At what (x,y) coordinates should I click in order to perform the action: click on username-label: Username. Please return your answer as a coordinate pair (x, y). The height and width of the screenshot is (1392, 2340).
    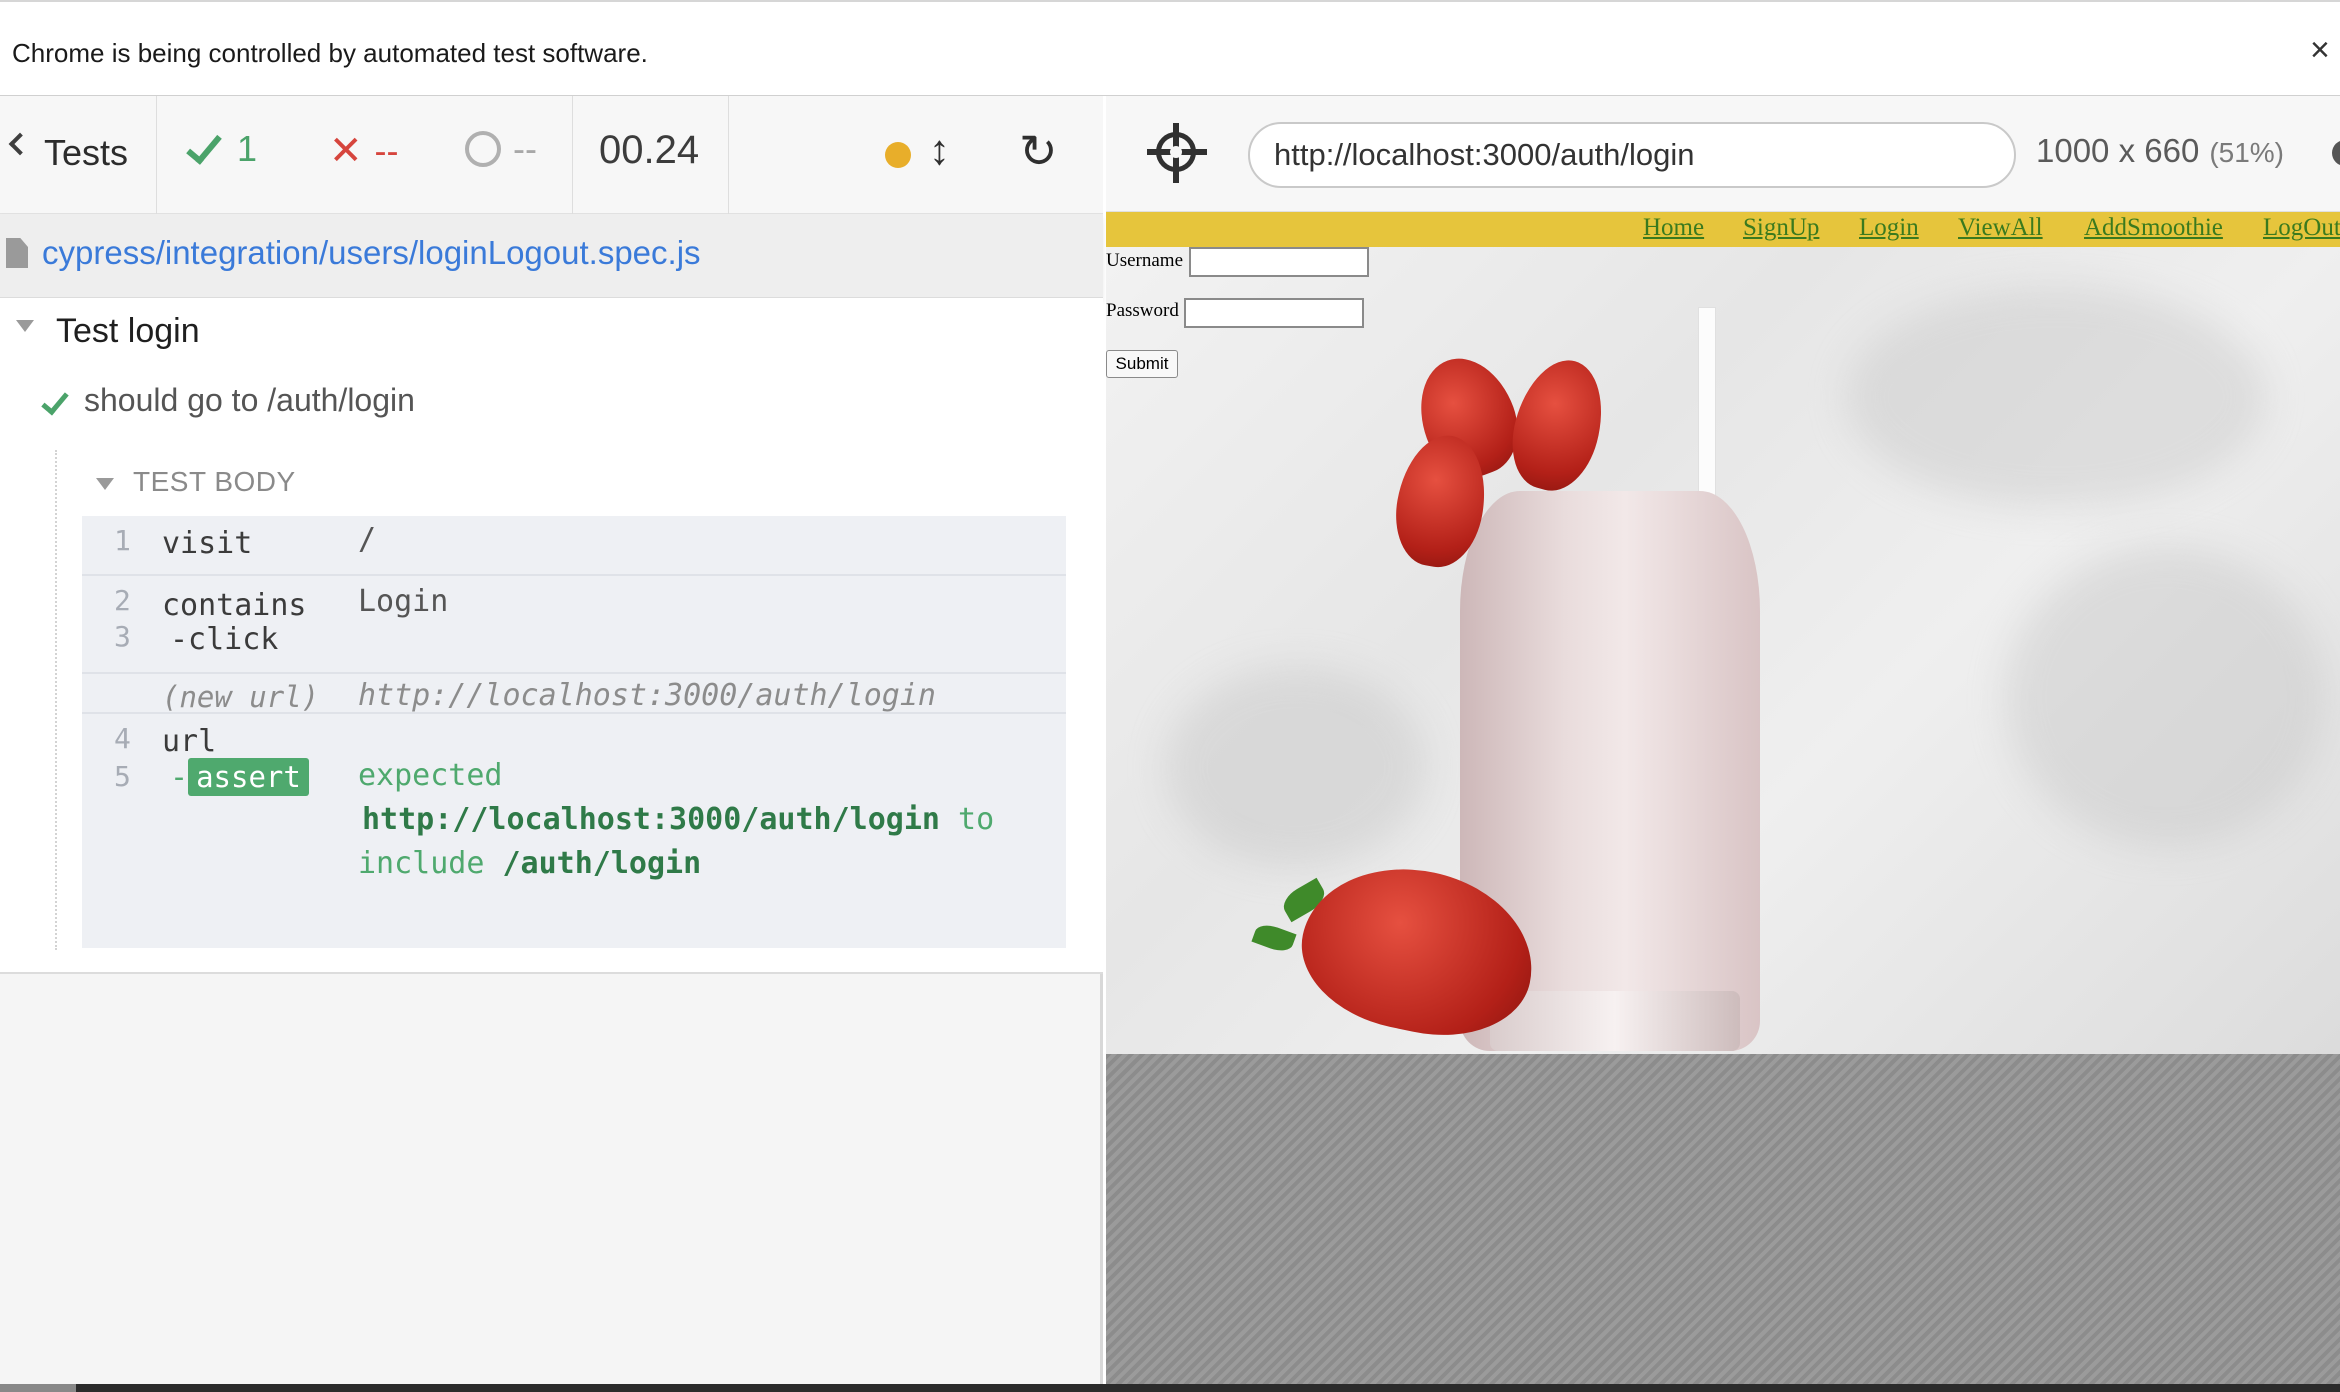
    Looking at the image, I should click on (1145, 260).